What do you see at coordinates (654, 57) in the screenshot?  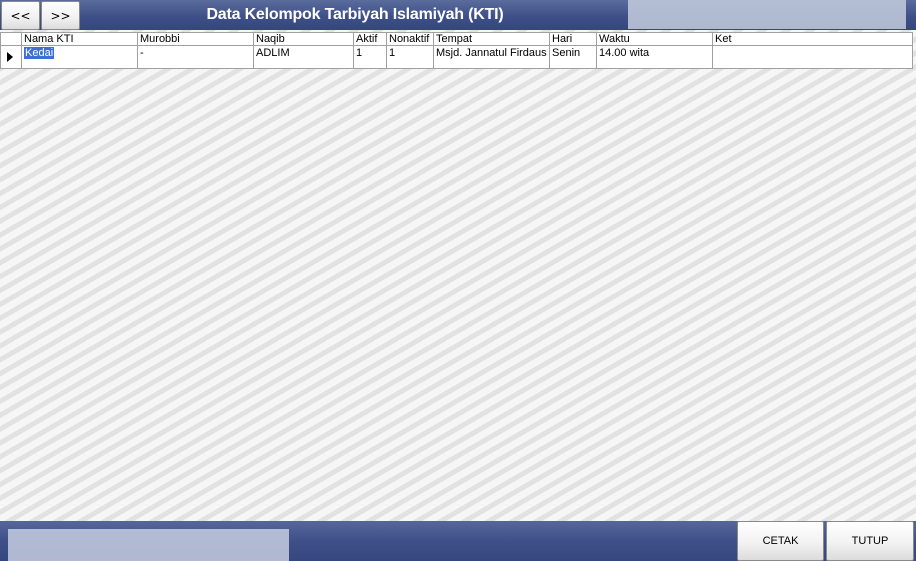 I see `cell-waktu: 14.00 wita` at bounding box center [654, 57].